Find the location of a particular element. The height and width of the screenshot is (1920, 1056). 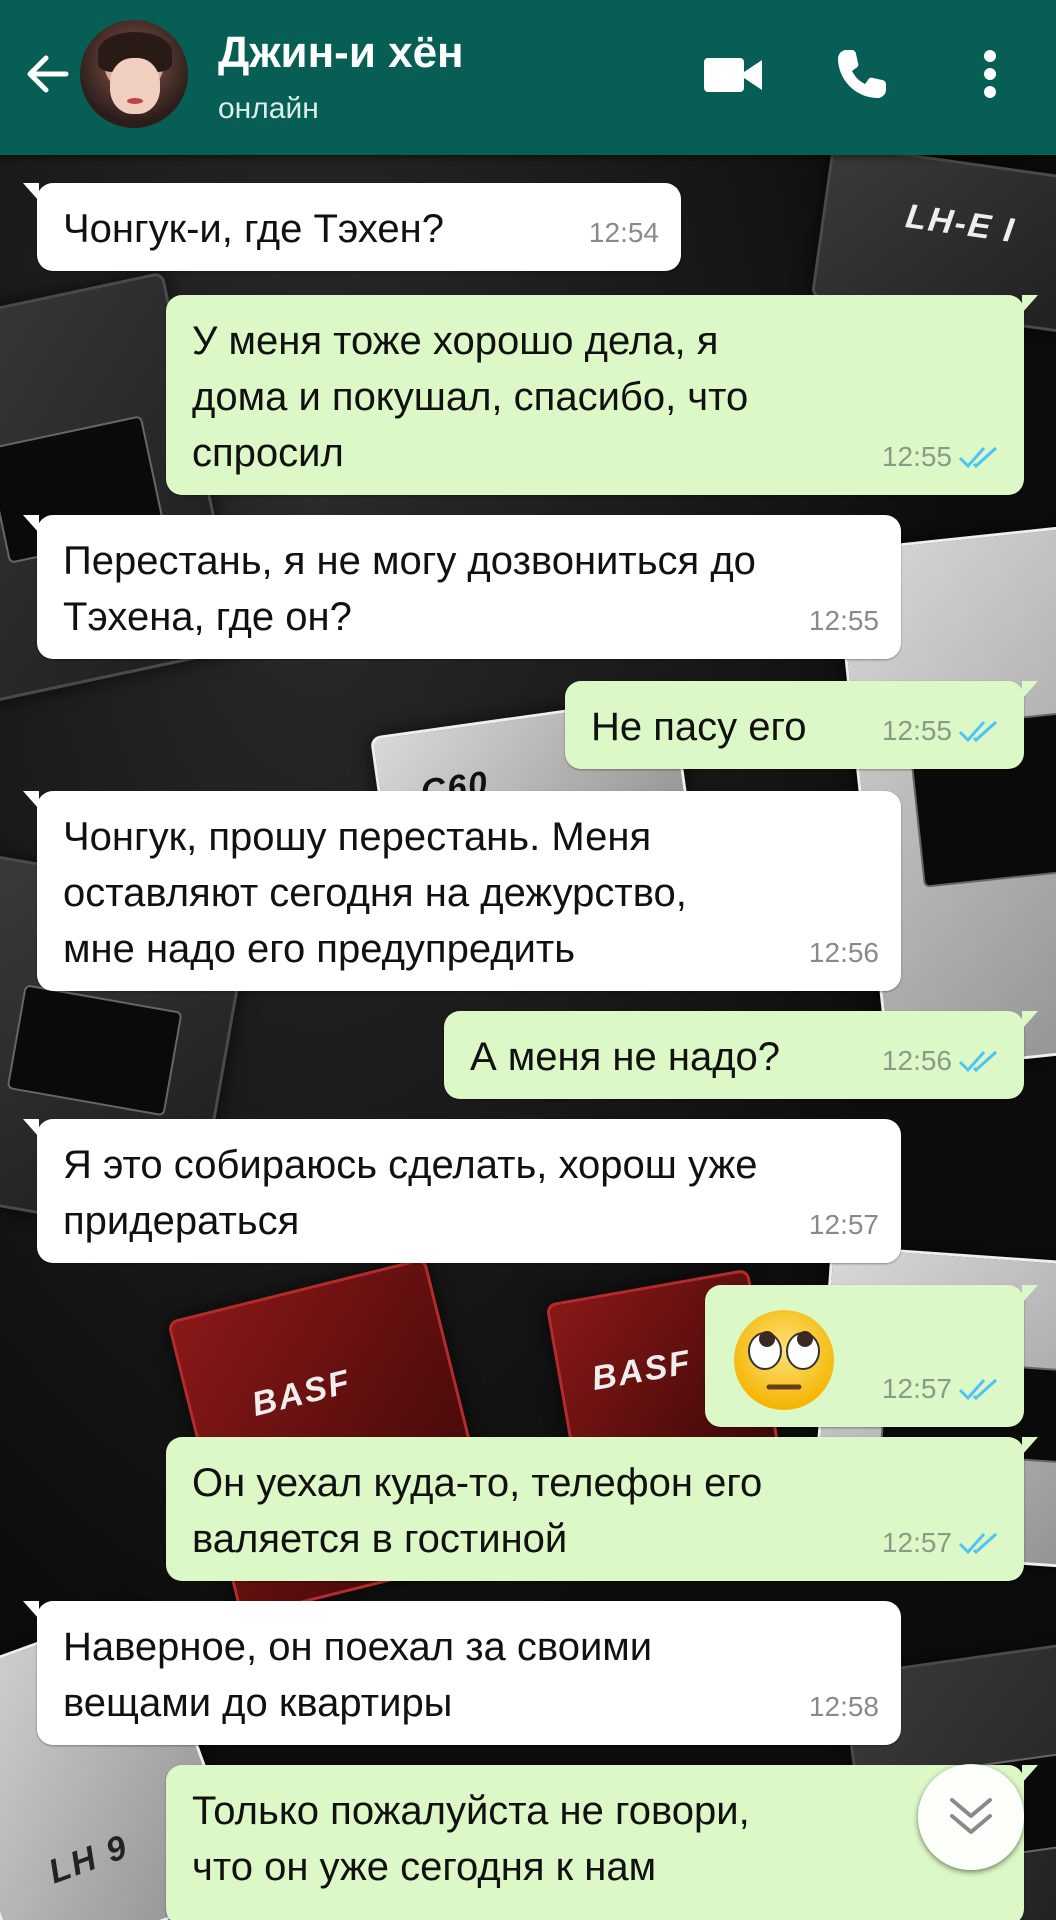

message-outgoing: Не пасу его 12:55 is located at coordinates (801, 725).